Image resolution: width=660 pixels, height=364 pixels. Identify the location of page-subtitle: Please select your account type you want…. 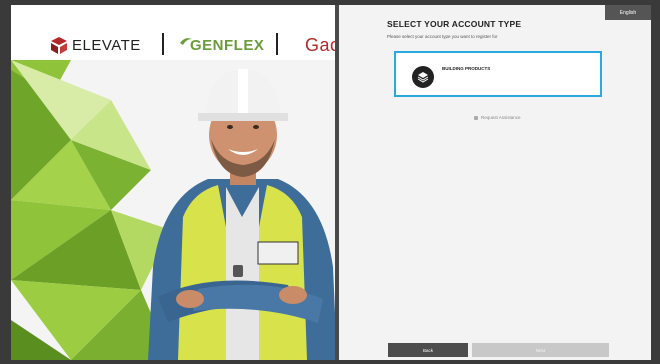
(442, 36).